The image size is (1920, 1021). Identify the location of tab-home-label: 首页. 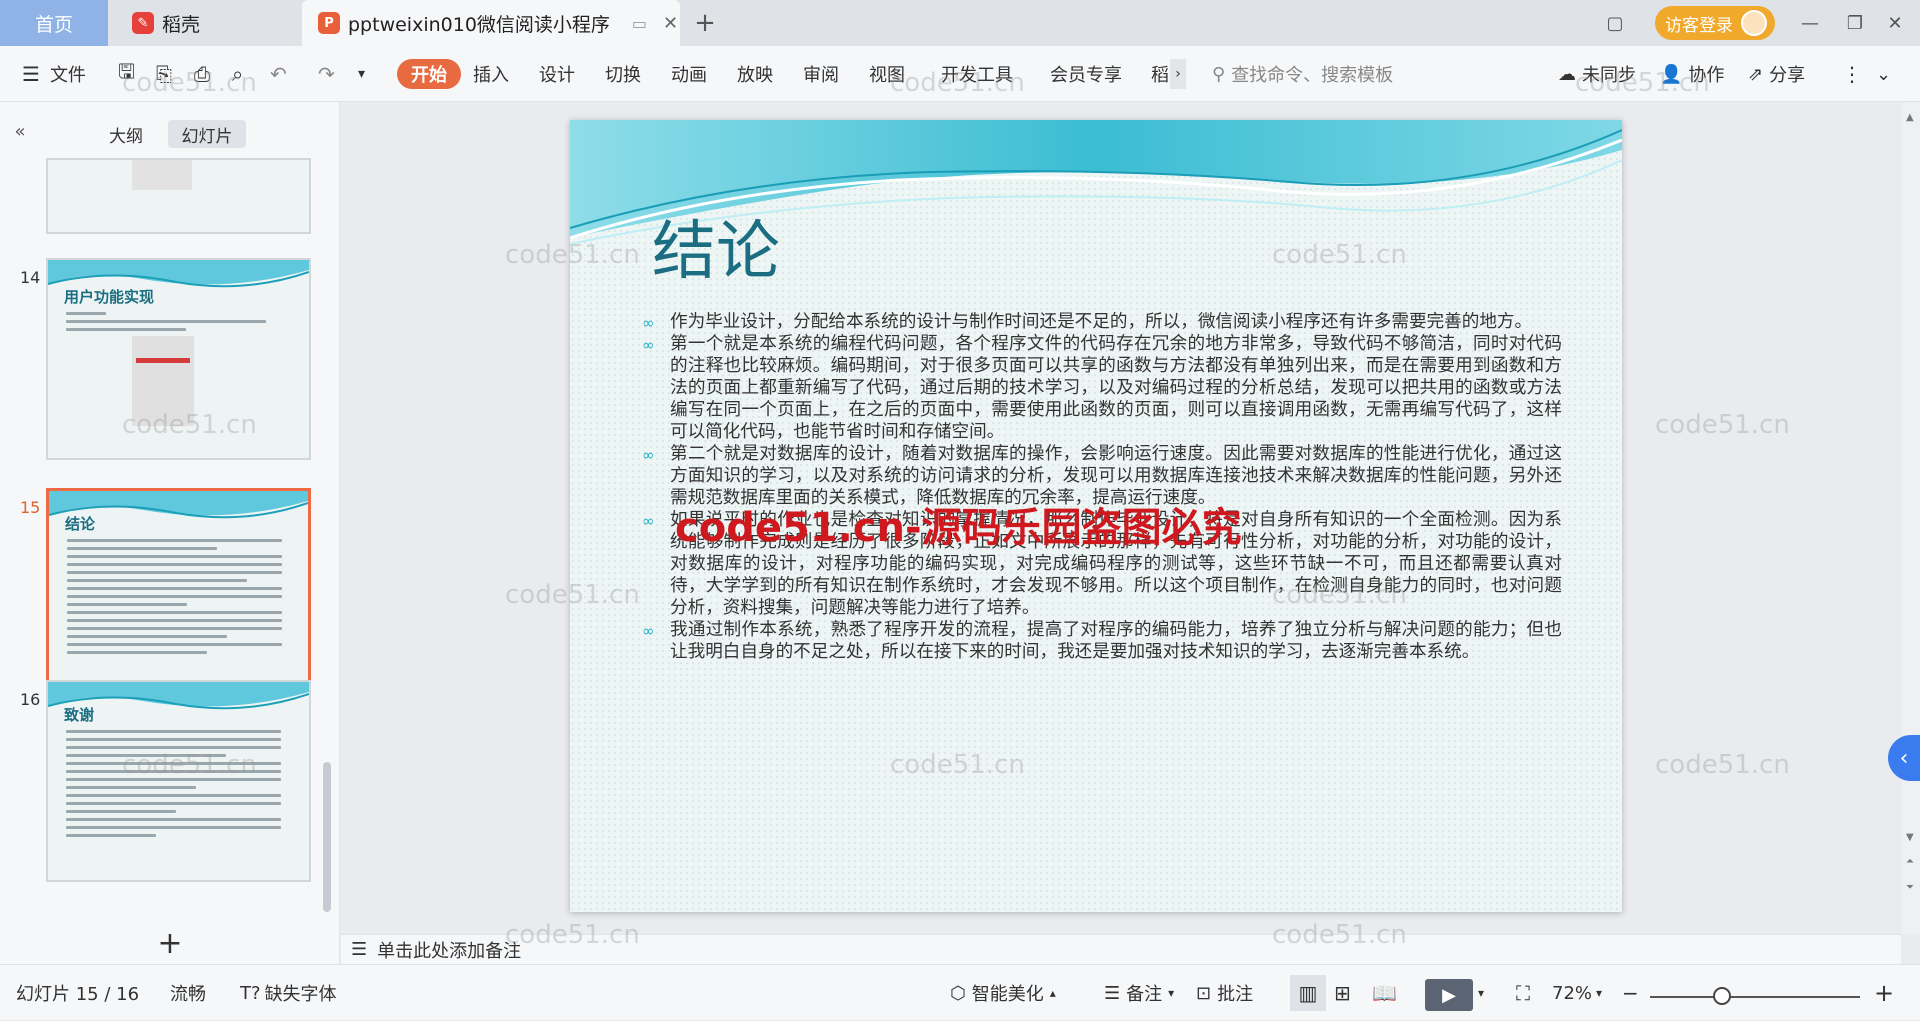
(53, 24).